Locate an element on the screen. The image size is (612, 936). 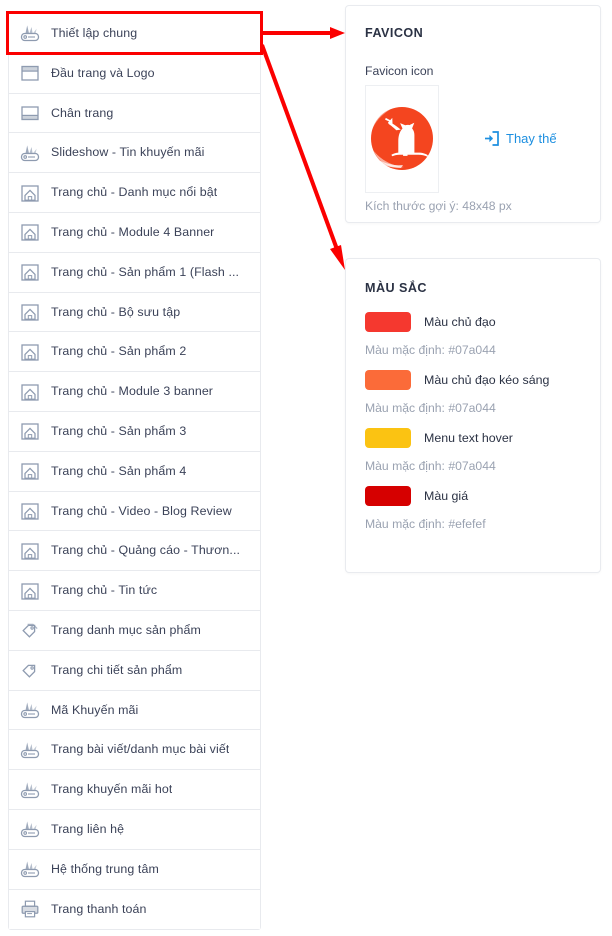
sidebar-item-21: Trang liên hệ is located at coordinates (134, 829).